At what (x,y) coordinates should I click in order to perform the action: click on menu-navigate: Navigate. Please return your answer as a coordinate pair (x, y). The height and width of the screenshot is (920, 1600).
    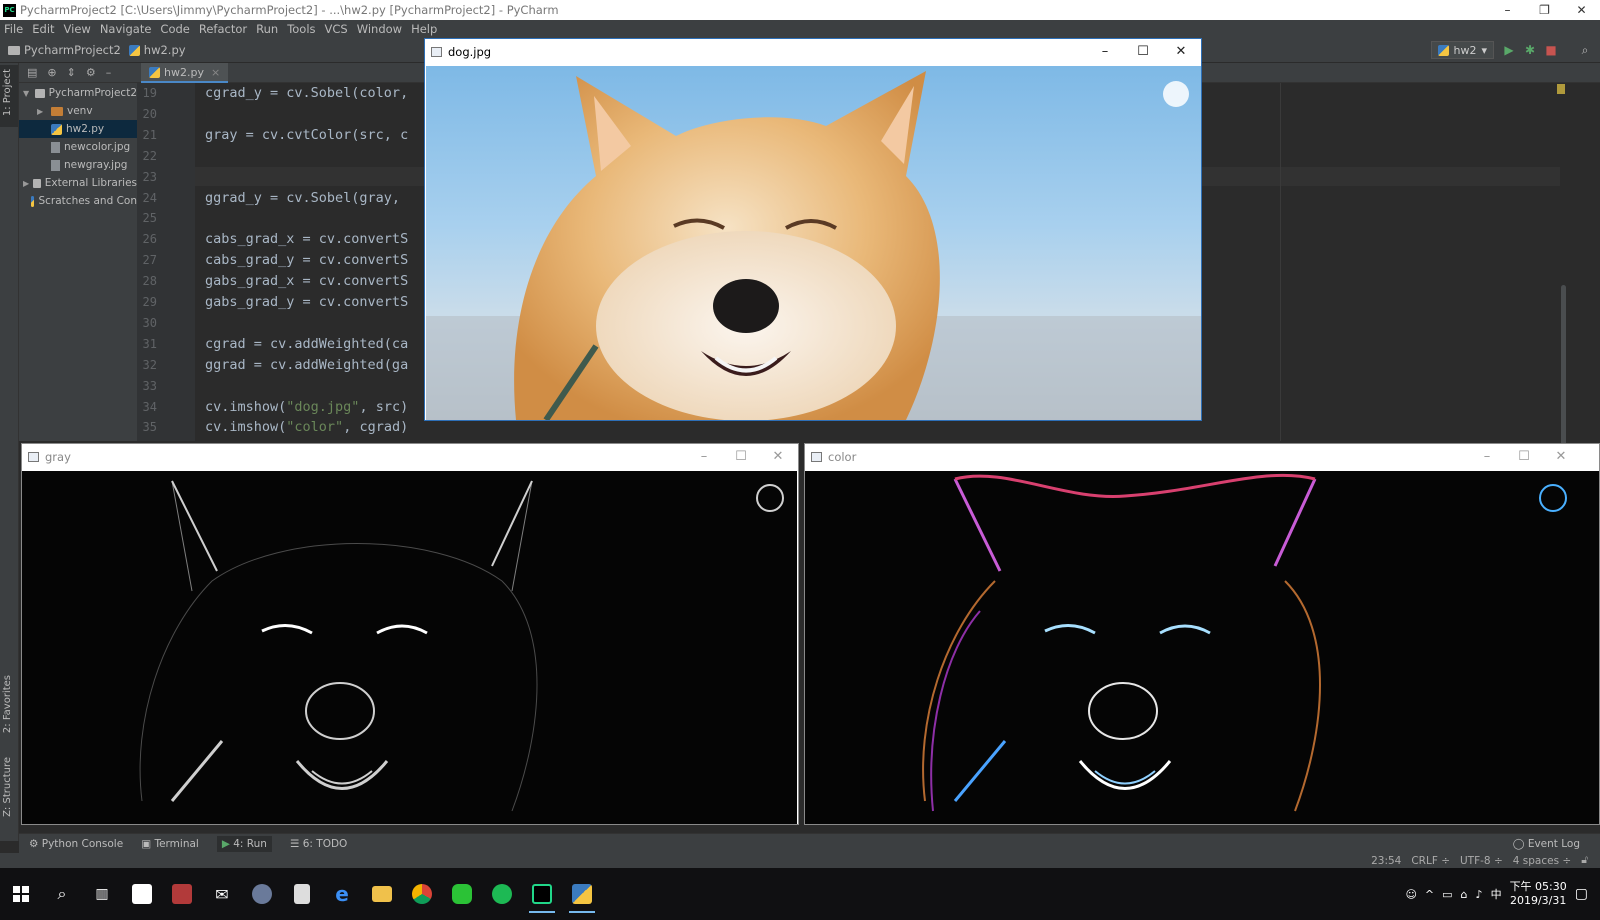
    Looking at the image, I should click on (126, 29).